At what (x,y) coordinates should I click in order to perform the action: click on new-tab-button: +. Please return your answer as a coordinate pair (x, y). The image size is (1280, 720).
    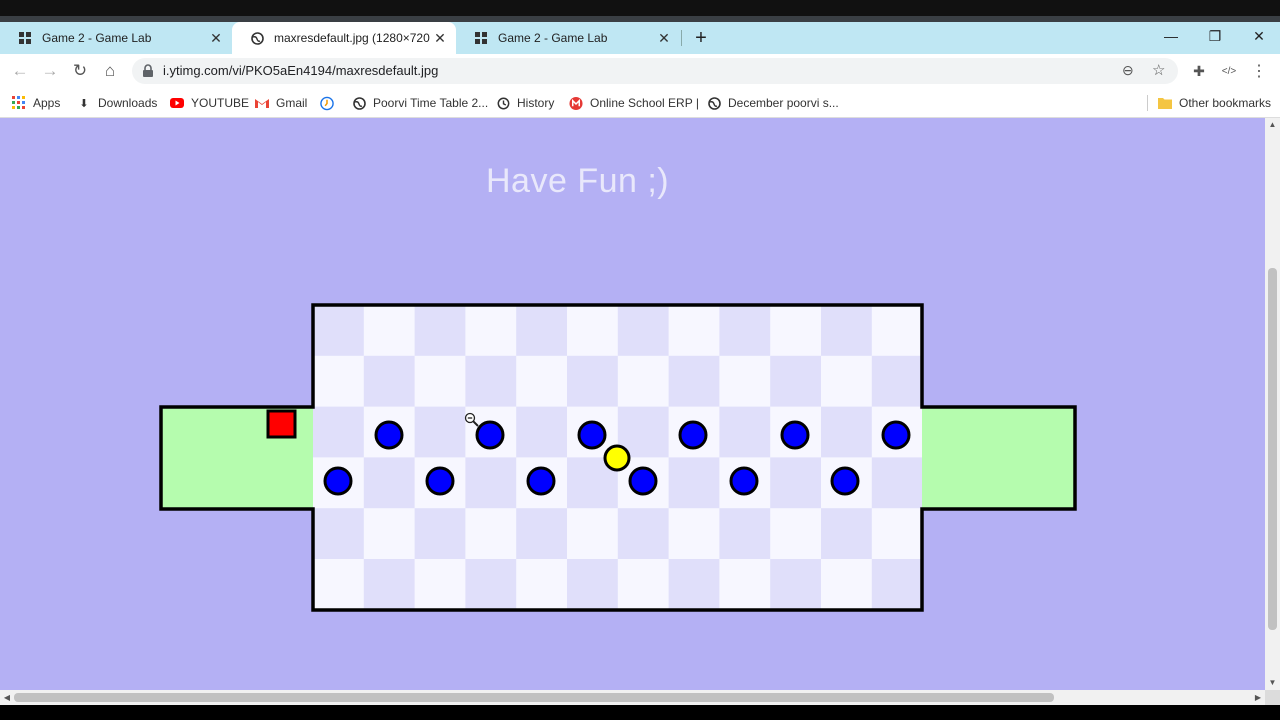
    Looking at the image, I should click on (701, 38).